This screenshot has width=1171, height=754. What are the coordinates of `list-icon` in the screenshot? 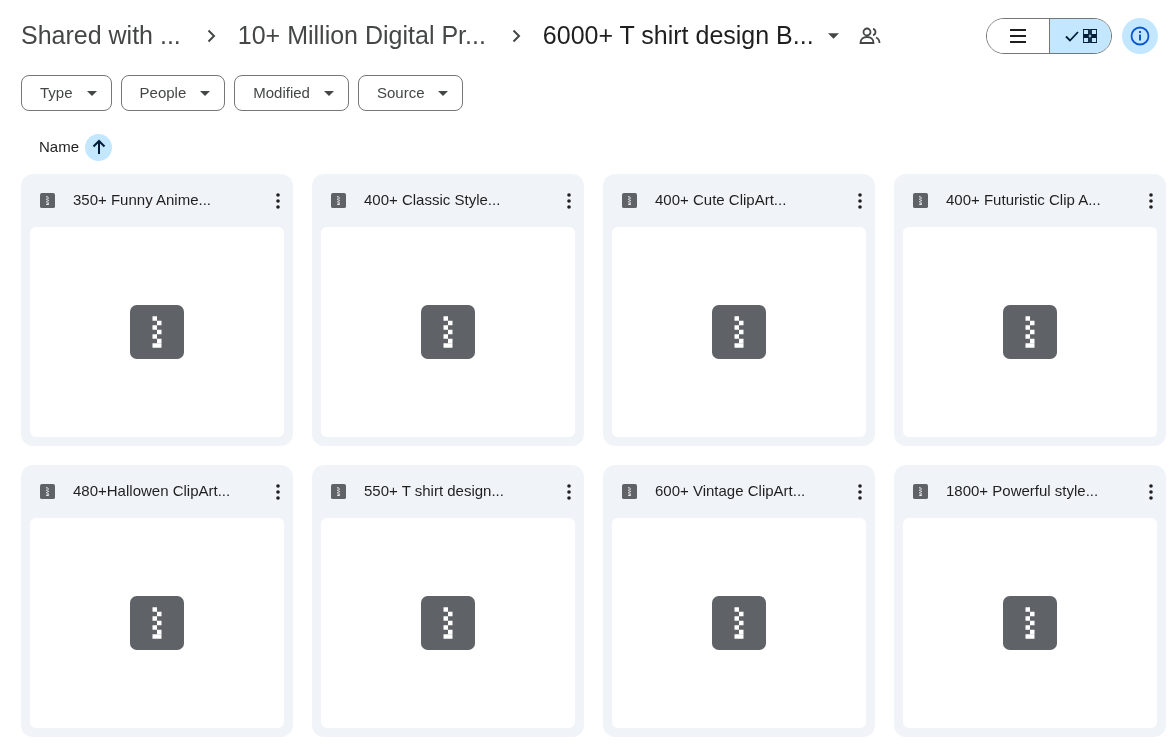 It's located at (1018, 36).